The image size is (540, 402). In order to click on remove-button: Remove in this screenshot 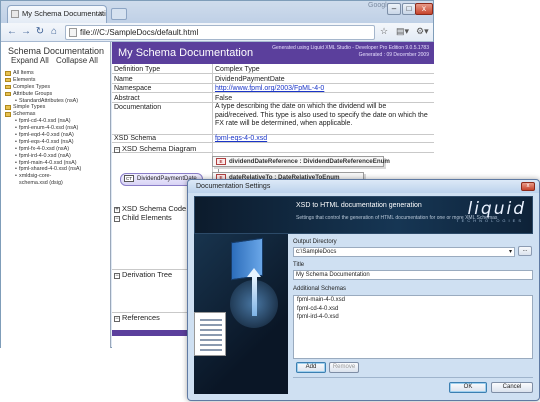, I will do `click(344, 367)`.